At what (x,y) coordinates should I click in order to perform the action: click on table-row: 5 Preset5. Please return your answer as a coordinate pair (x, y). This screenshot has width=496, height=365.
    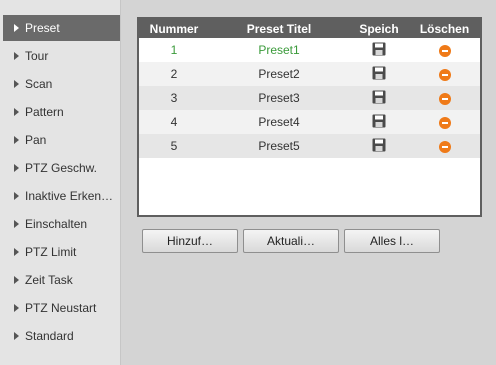
    Looking at the image, I should click on (309, 146).